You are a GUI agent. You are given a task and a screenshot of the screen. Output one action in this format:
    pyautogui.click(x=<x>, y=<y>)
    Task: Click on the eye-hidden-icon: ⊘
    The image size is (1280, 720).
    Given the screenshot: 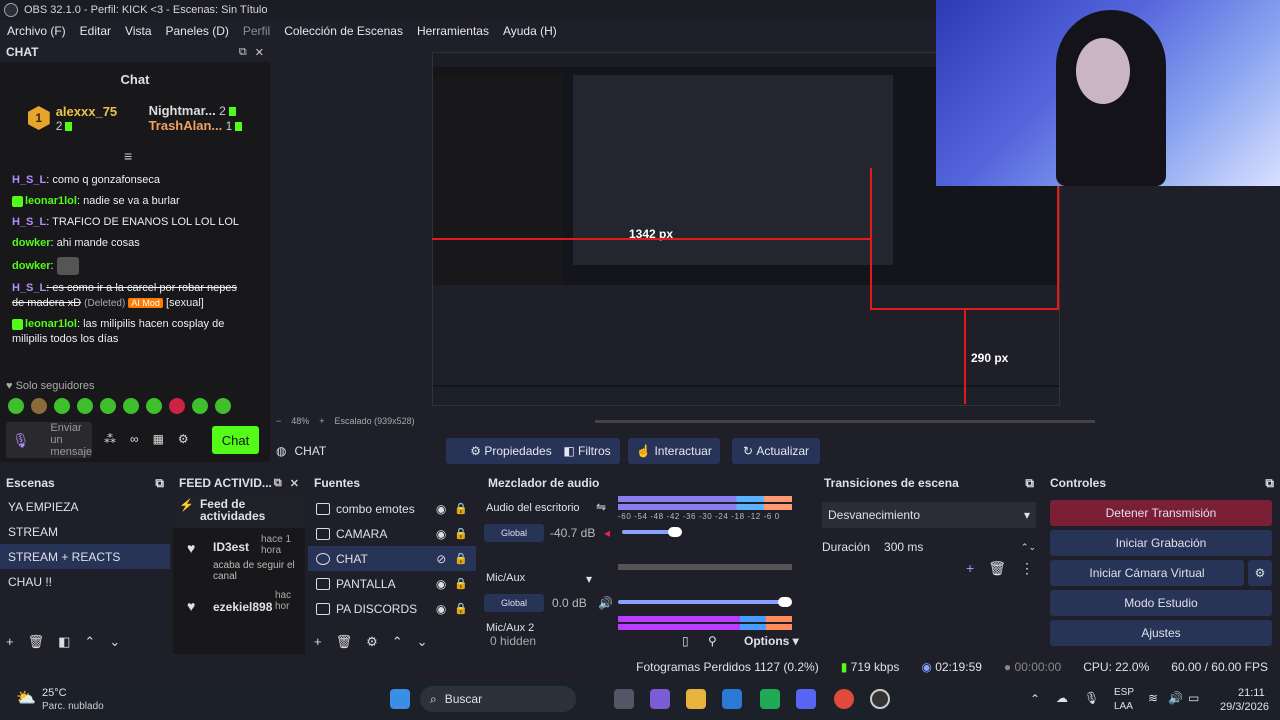 What is the action you would take?
    pyautogui.click(x=441, y=559)
    